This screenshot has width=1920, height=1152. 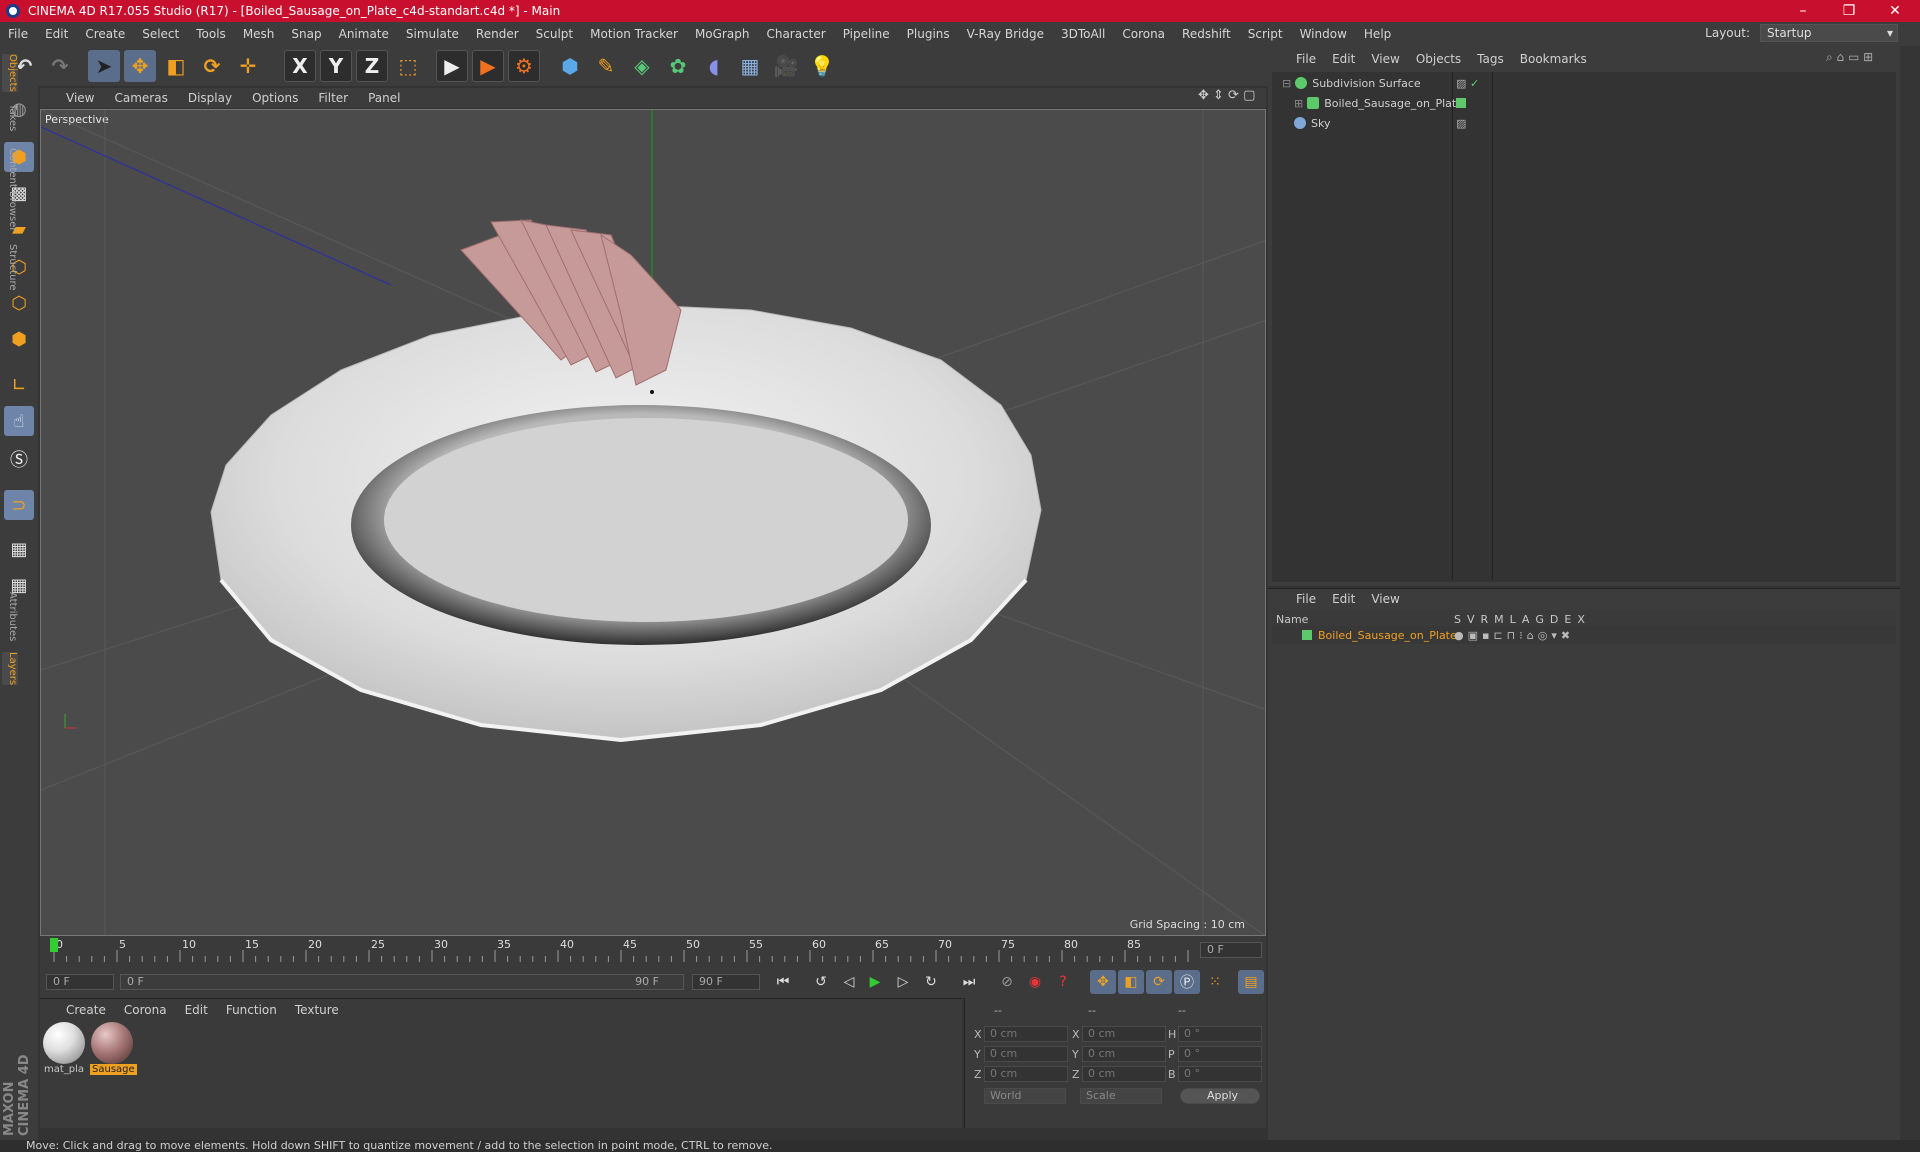 What do you see at coordinates (1121, 1096) in the screenshot?
I see `coord-mode-dropdown: Scale` at bounding box center [1121, 1096].